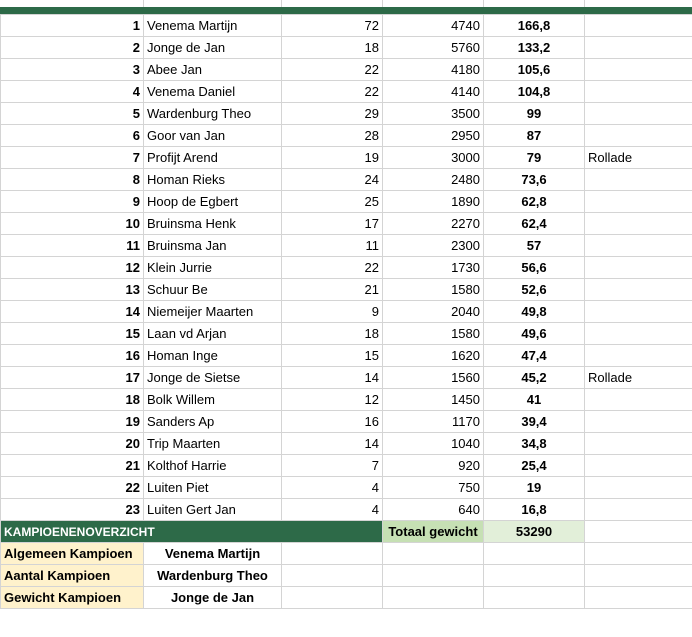 This screenshot has height=637, width=692. I want to click on rank-cell: 2, so click(72, 47).